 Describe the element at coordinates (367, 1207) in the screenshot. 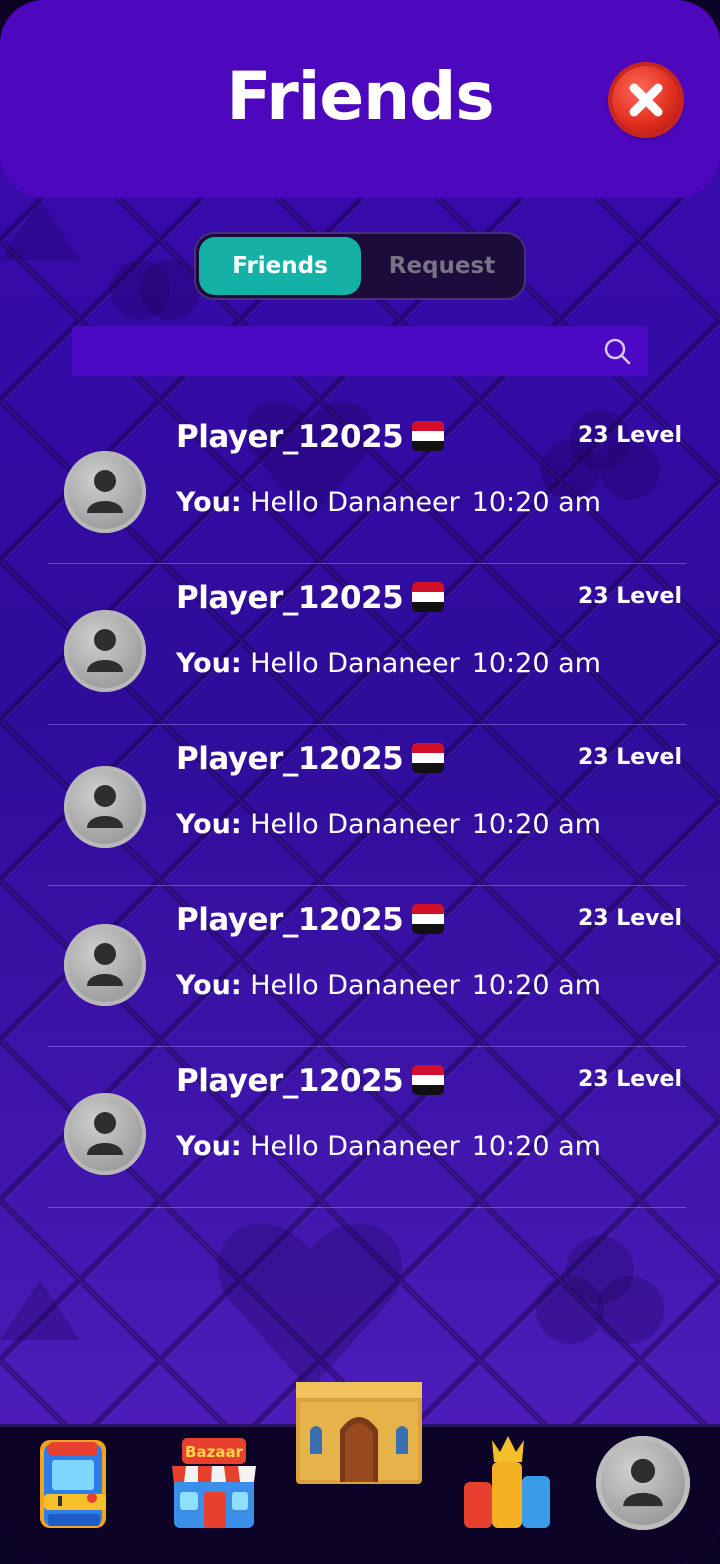

I see `divider` at that location.